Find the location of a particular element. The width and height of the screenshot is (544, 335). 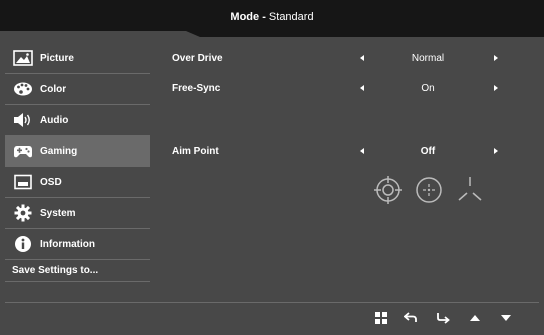

picture-icon is located at coordinates (23, 58).